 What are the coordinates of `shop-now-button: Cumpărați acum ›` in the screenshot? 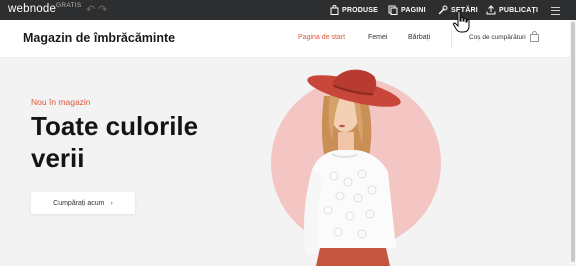 It's located at (83, 203).